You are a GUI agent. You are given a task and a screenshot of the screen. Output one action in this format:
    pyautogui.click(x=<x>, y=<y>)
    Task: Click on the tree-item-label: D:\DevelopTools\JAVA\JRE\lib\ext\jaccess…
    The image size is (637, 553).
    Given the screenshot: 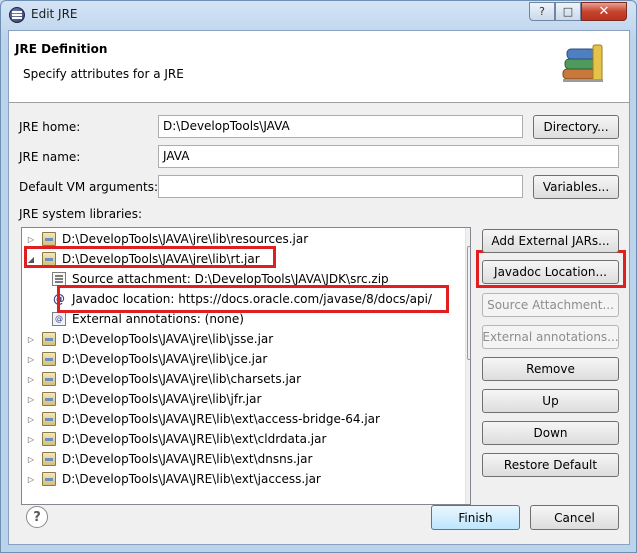 What is the action you would take?
    pyautogui.click(x=191, y=479)
    